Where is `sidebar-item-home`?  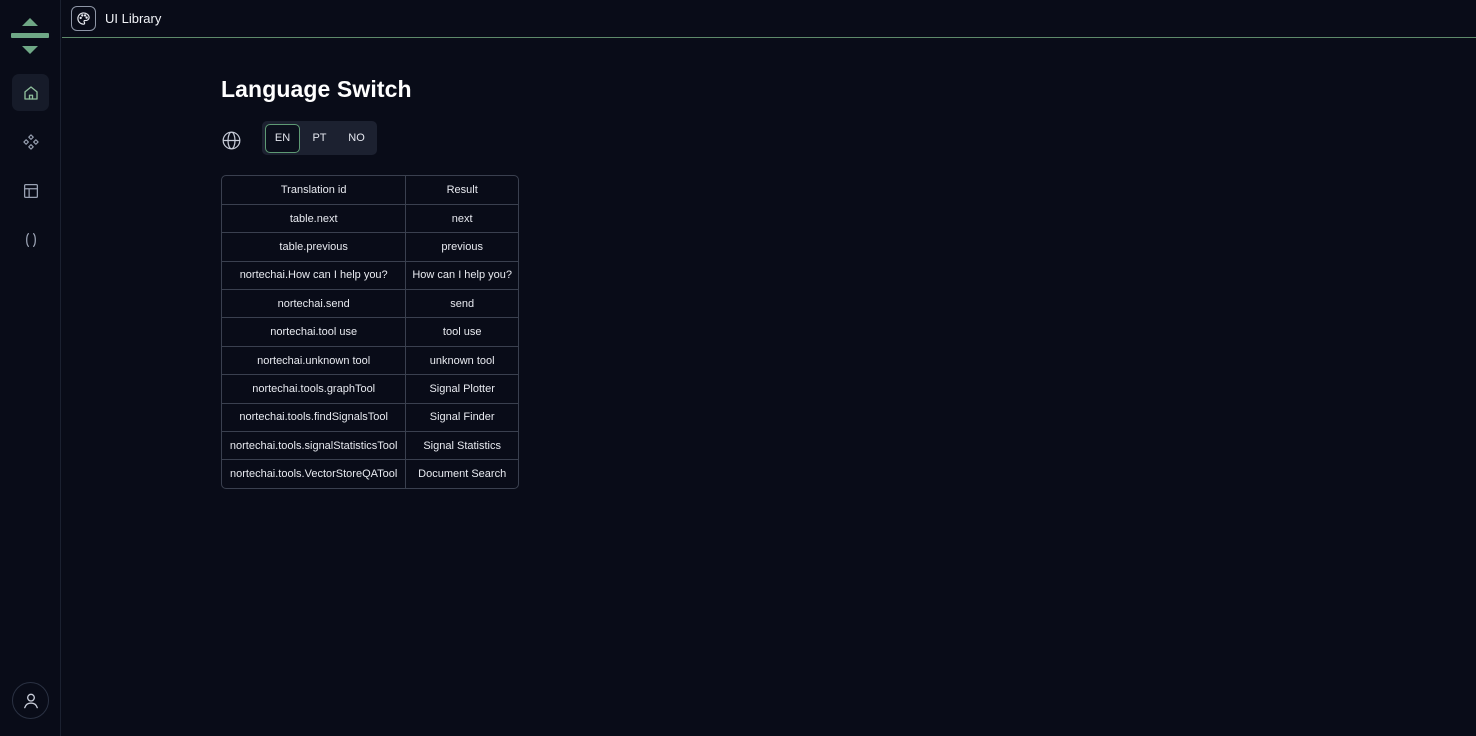 sidebar-item-home is located at coordinates (30, 92).